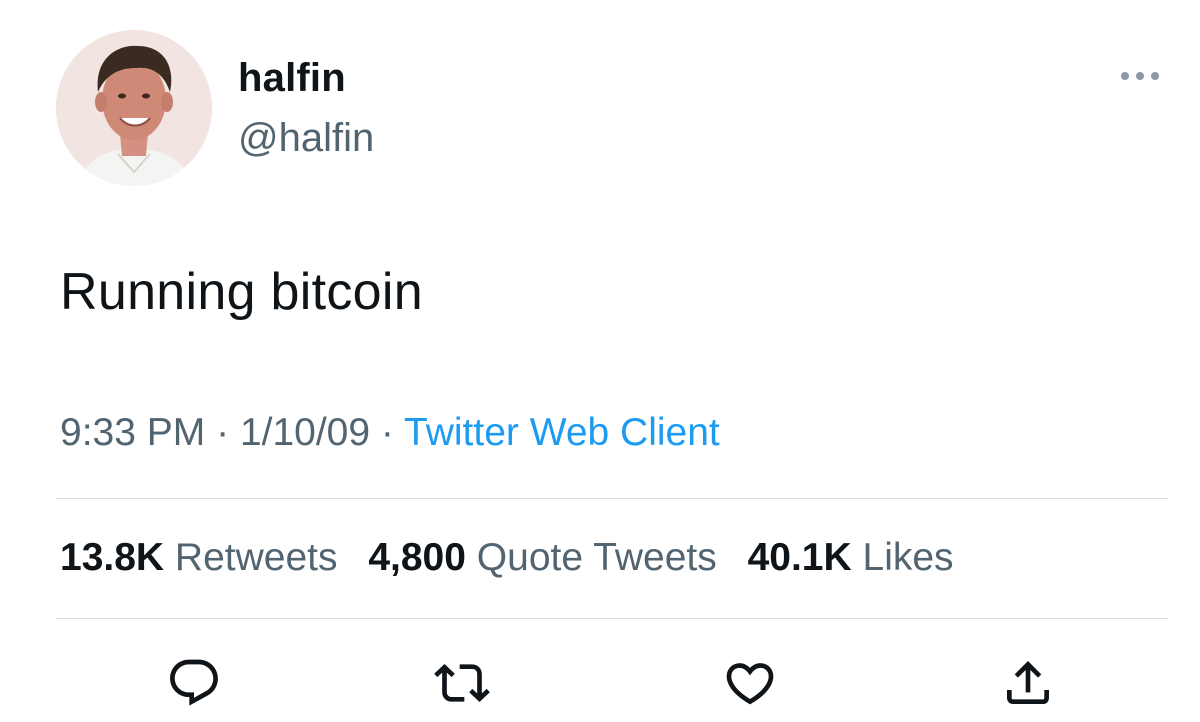 This screenshot has width=1200, height=722. Describe the element at coordinates (600, 685) in the screenshot. I see `action-bar` at that location.